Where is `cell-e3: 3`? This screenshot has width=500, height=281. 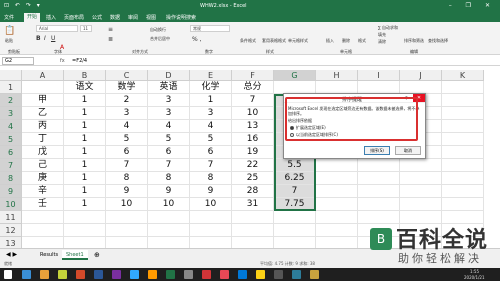 cell-e3: 3 is located at coordinates (211, 113).